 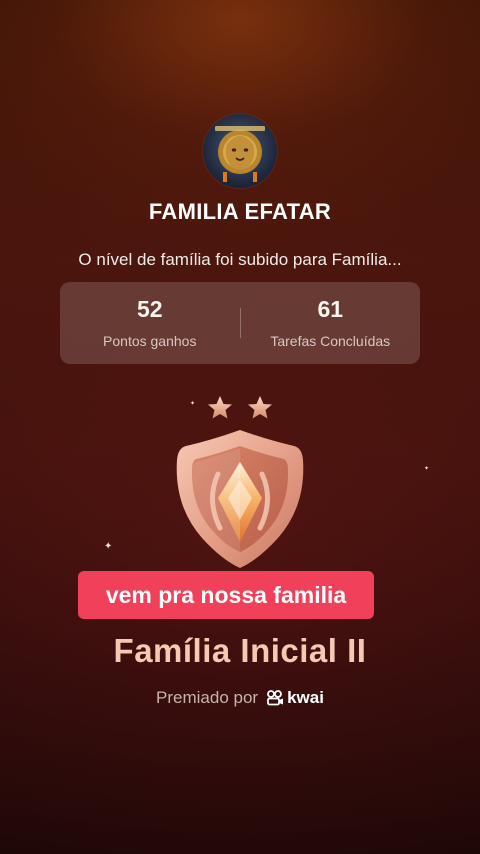 What do you see at coordinates (330, 340) in the screenshot?
I see `stat-label: Tarefas Concluídas` at bounding box center [330, 340].